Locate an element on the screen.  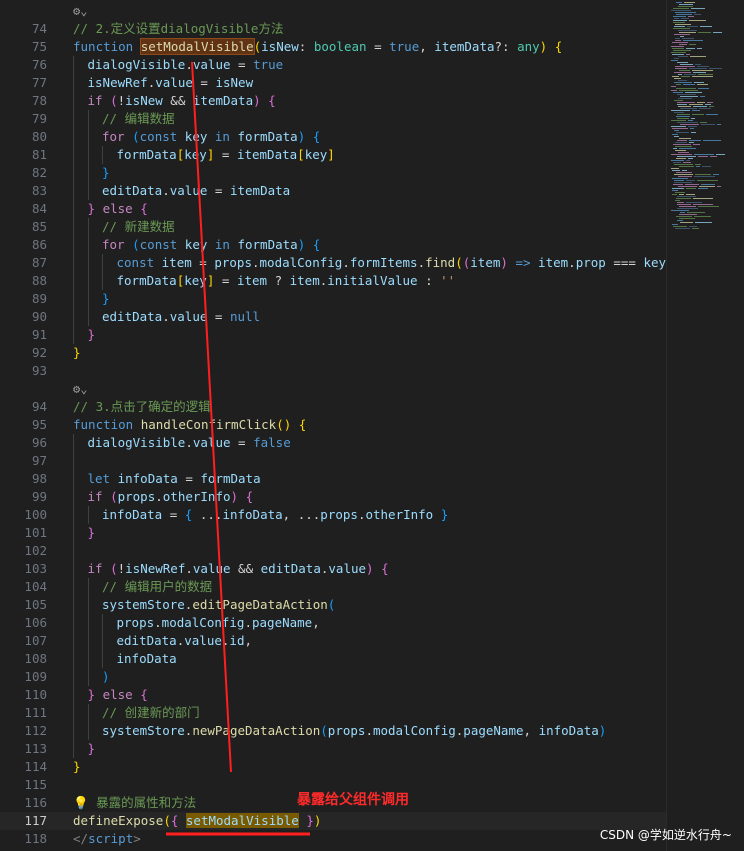
code-line: 82} is located at coordinates (333, 173).